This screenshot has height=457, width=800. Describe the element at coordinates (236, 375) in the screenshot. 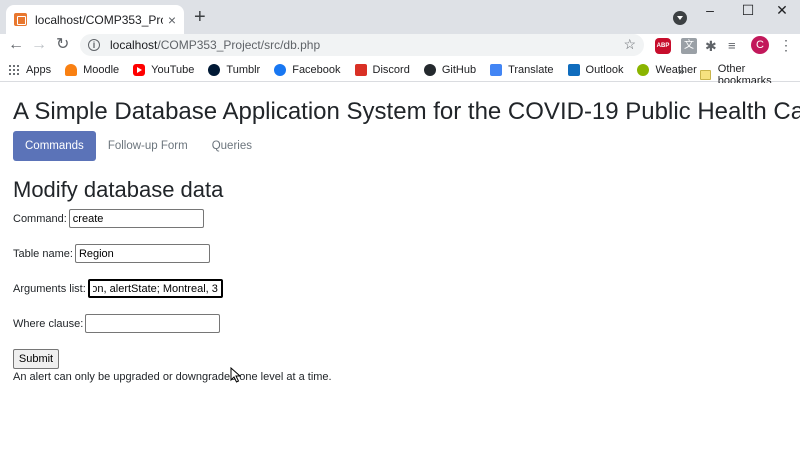

I see `mouse-cursor-icon` at that location.